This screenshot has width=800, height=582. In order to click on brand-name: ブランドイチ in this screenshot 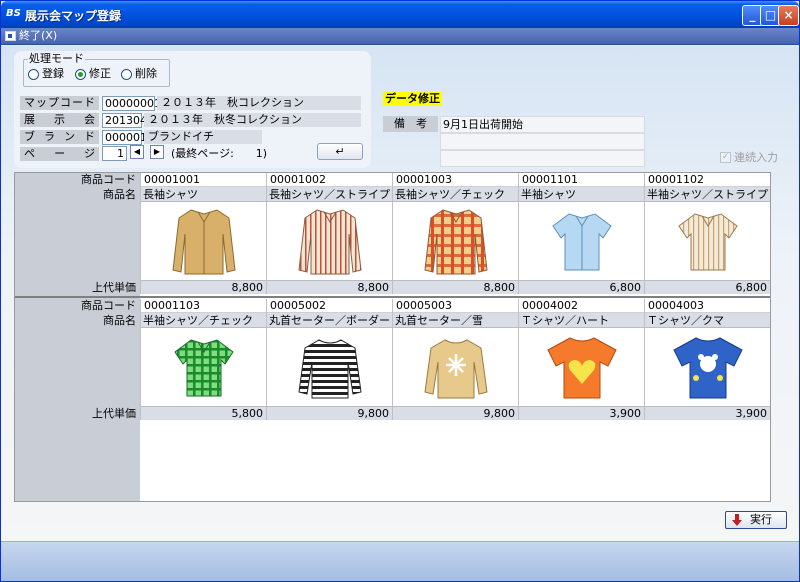, I will do `click(203, 137)`.